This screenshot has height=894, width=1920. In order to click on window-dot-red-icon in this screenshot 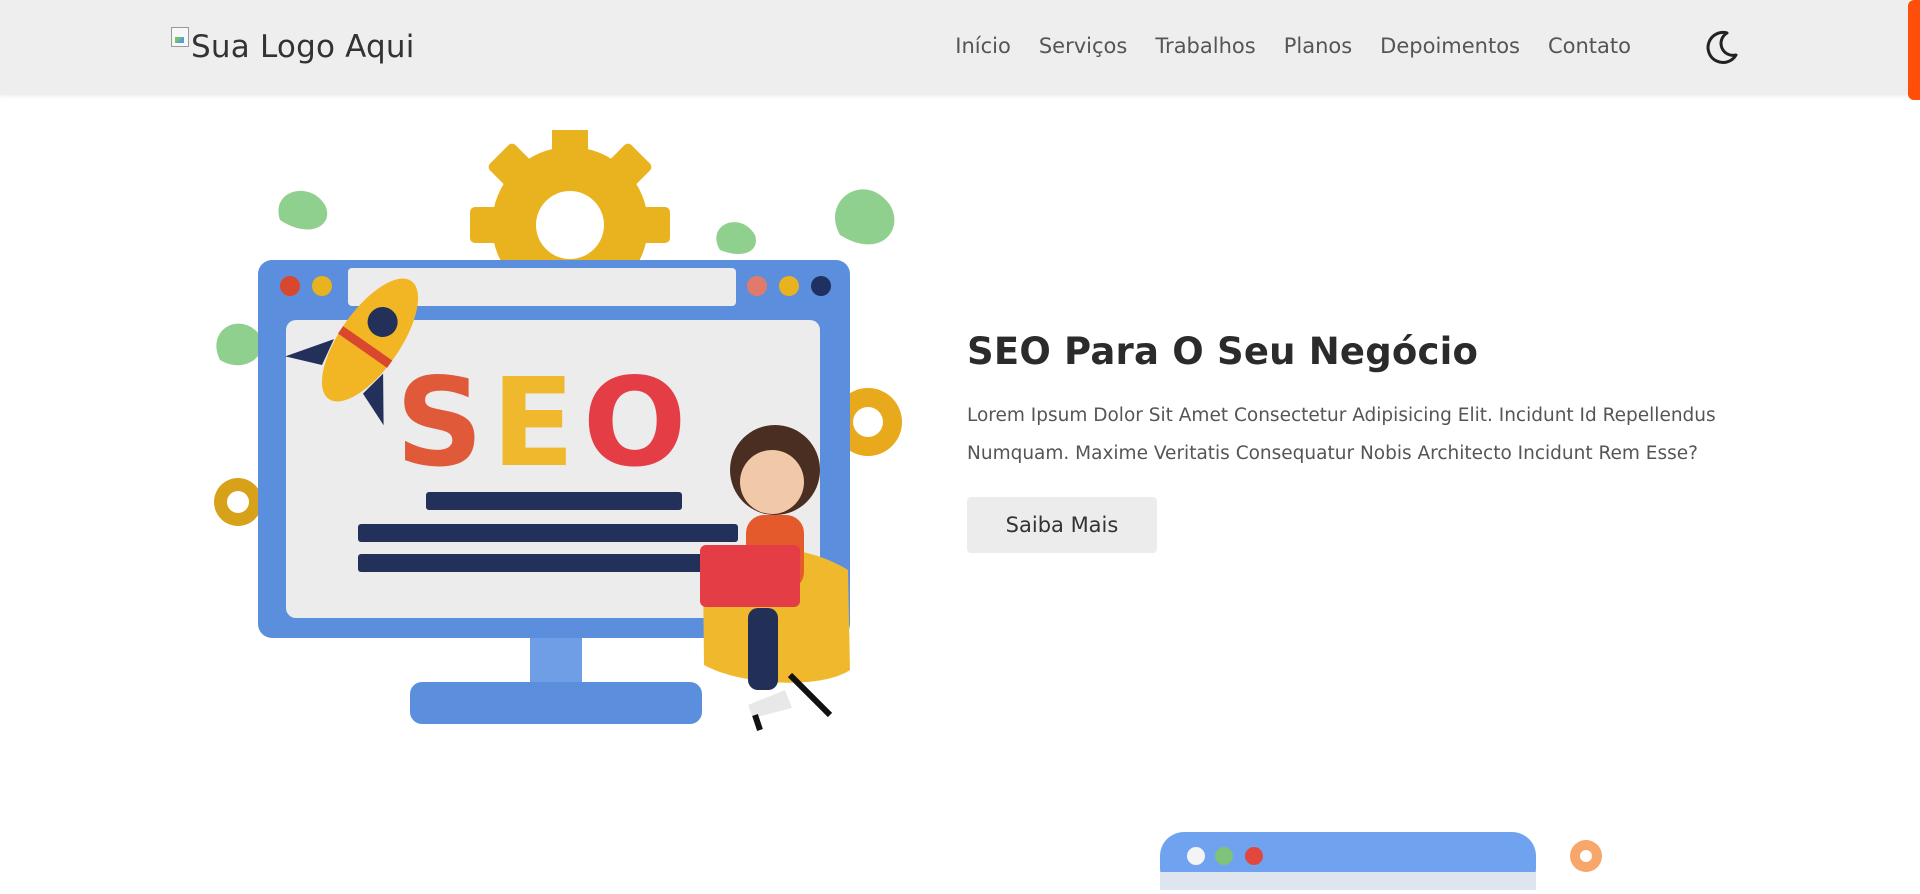, I will do `click(1254, 856)`.